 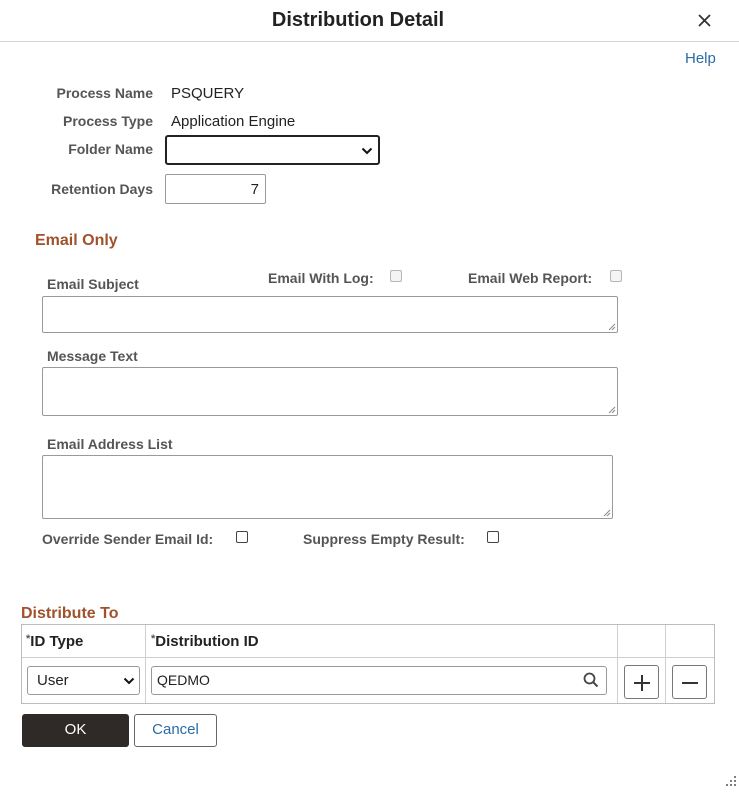 I want to click on id-type-select: User, so click(x=83, y=680).